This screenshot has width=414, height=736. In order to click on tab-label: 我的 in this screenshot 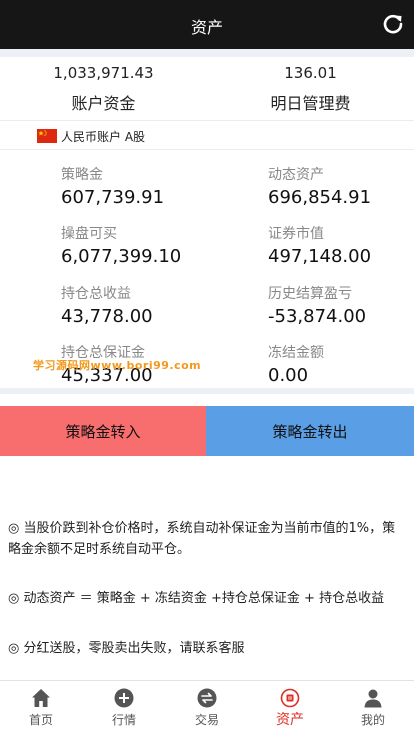, I will do `click(372, 720)`.